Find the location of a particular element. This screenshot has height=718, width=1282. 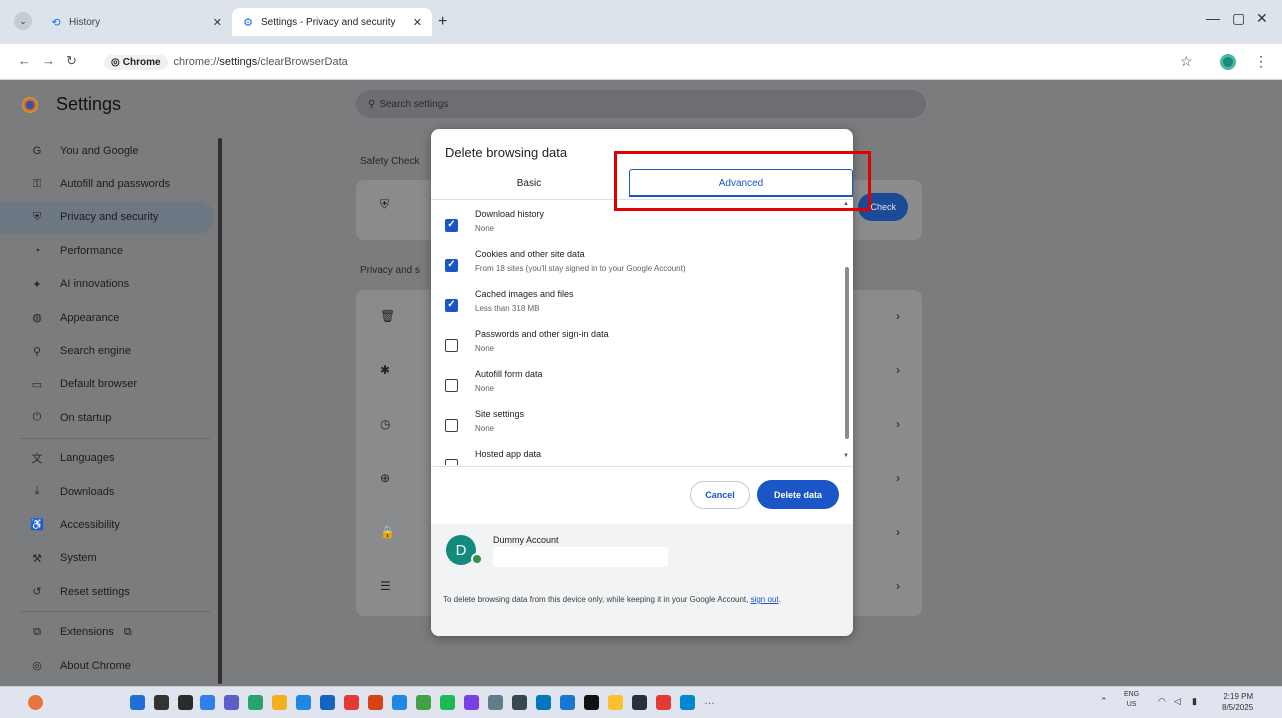

clock: 2:19 PM 8/5/2025 is located at coordinates (1237, 702).